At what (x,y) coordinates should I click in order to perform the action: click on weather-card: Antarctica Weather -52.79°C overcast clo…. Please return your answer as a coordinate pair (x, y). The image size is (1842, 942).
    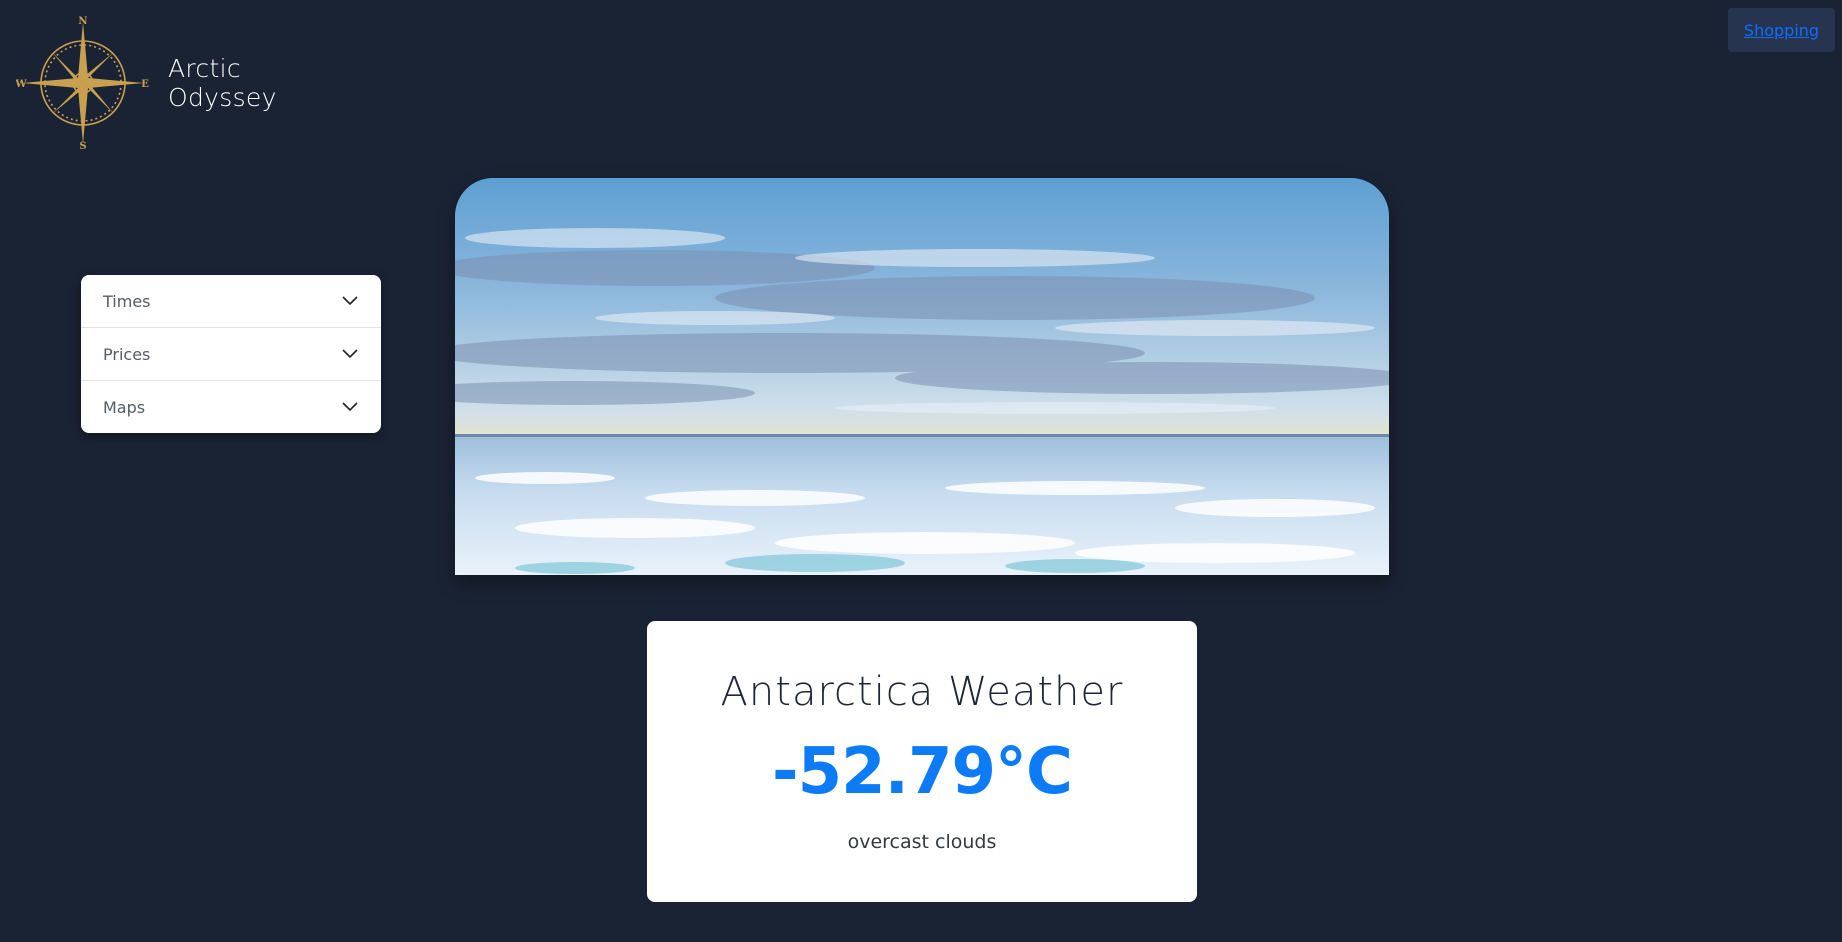
    Looking at the image, I should click on (922, 761).